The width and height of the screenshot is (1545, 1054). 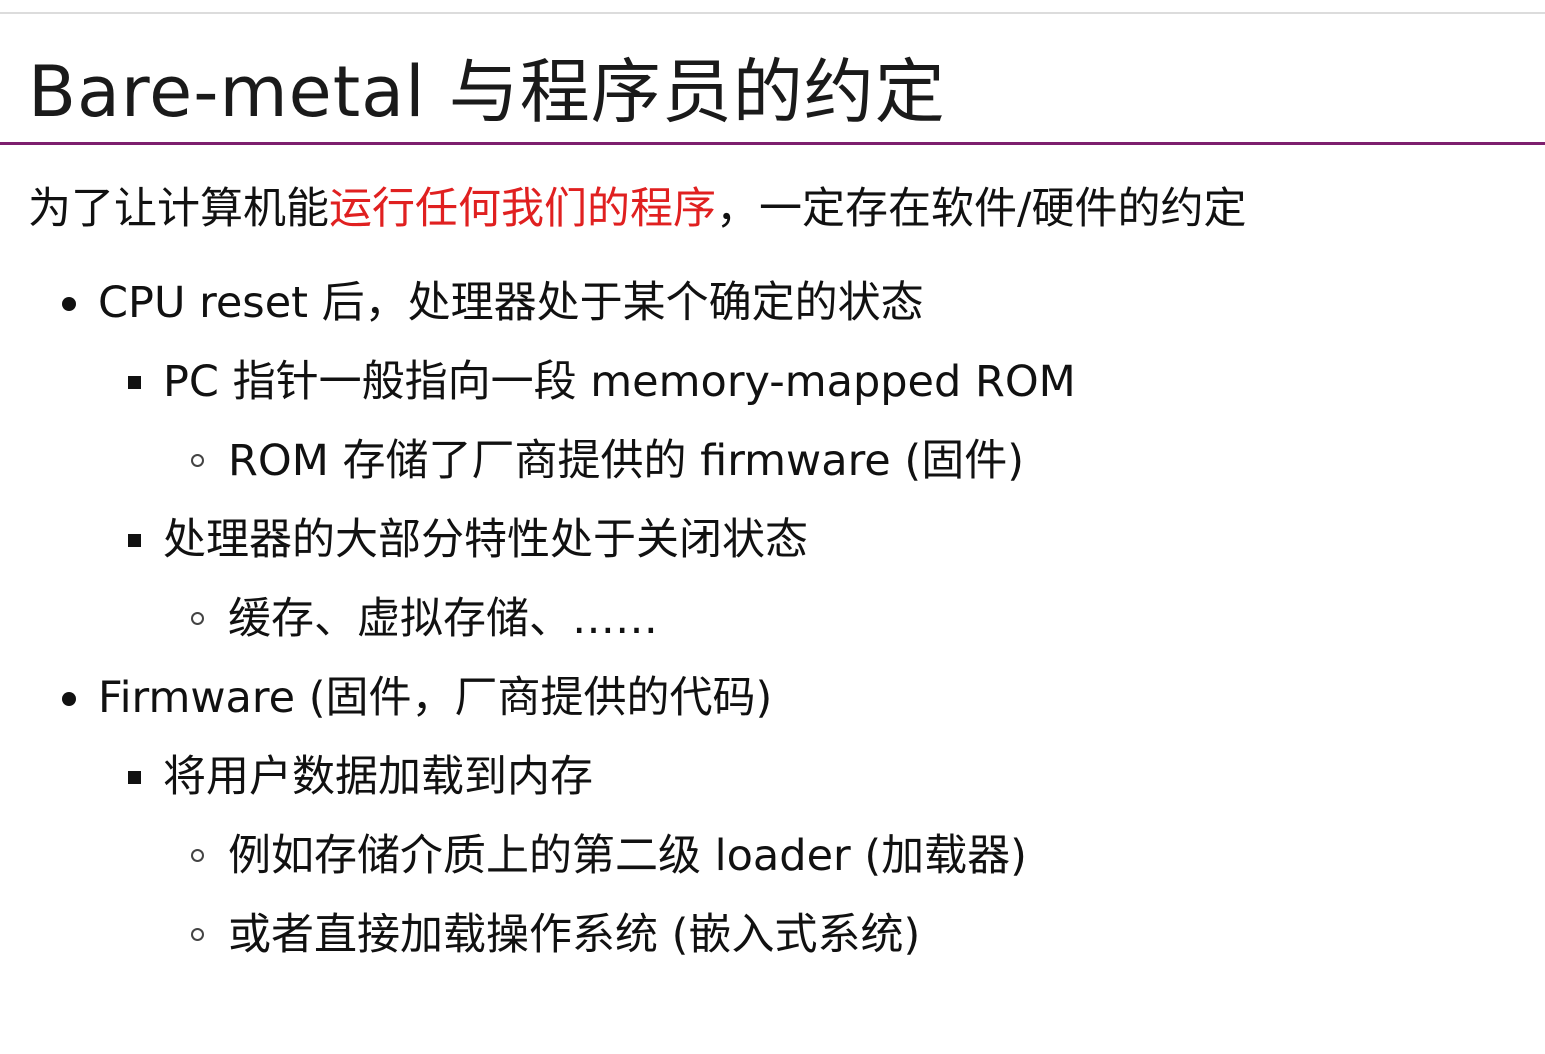 I want to click on intro-text-after: ，一定存在软件/硬件的约定, so click(x=981, y=209).